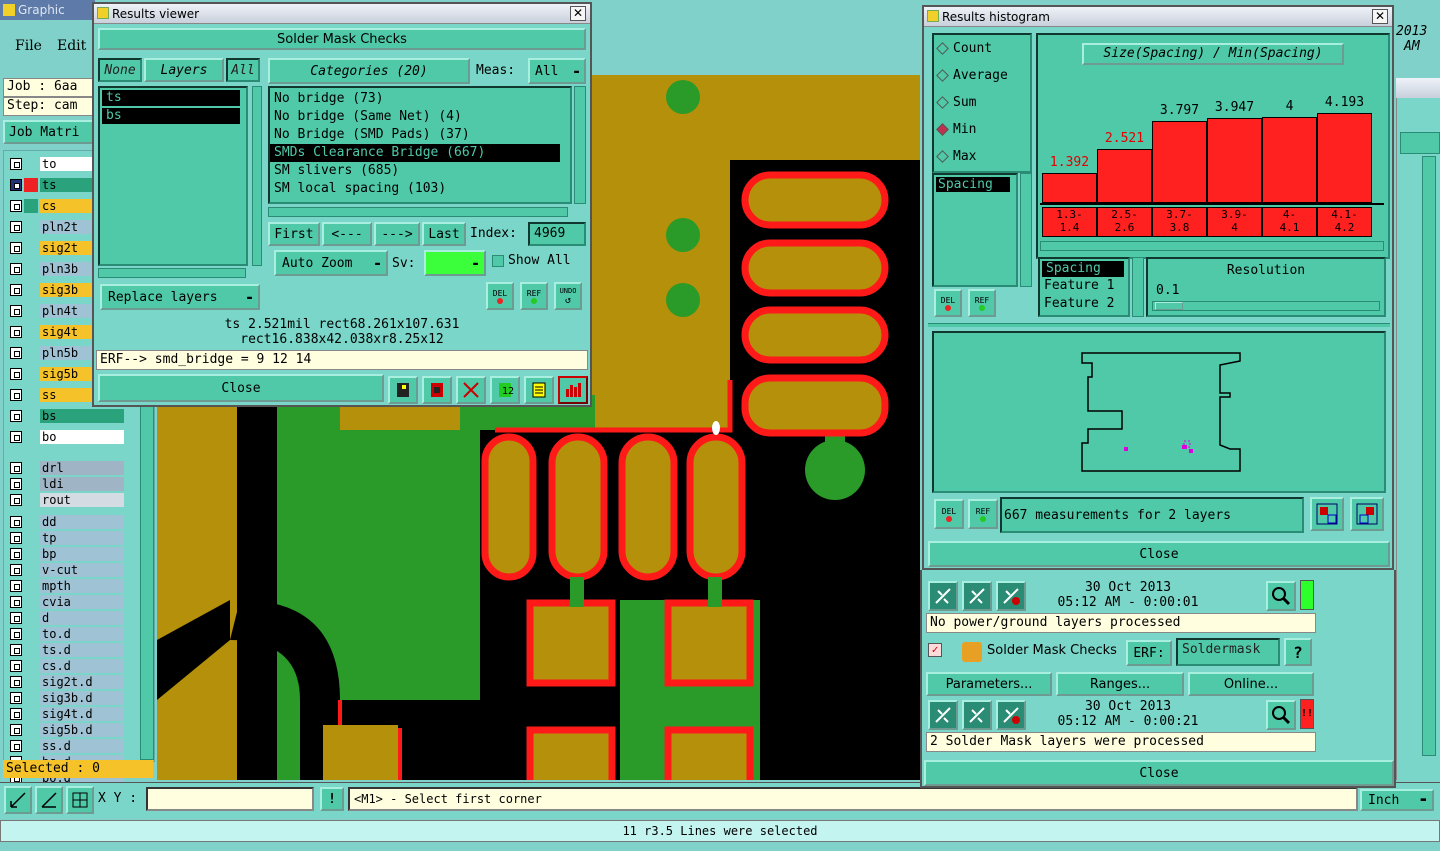 The height and width of the screenshot is (851, 1440). I want to click on categories-button: Categories (20), so click(369, 71).